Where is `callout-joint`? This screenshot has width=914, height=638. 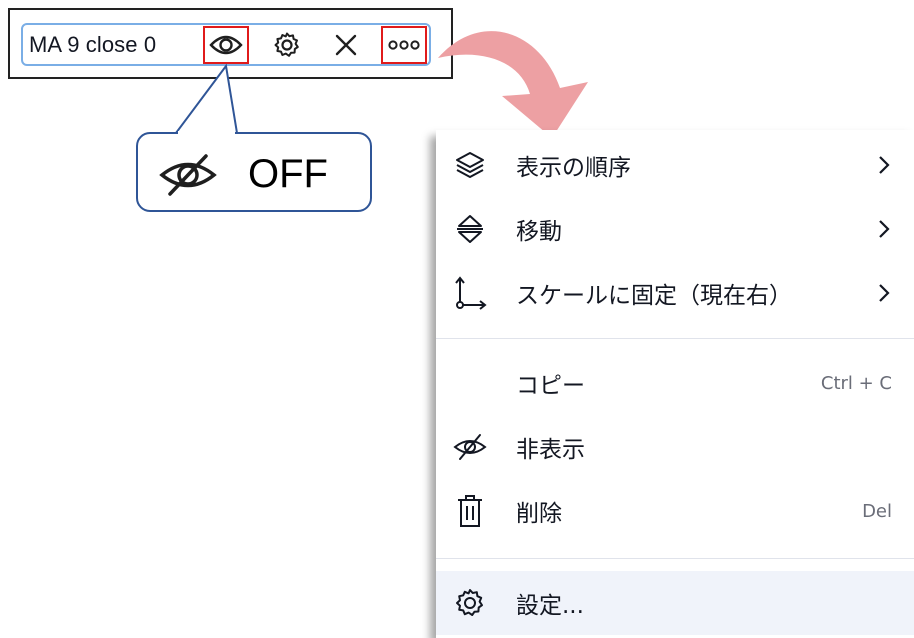
callout-joint is located at coordinates (206, 133).